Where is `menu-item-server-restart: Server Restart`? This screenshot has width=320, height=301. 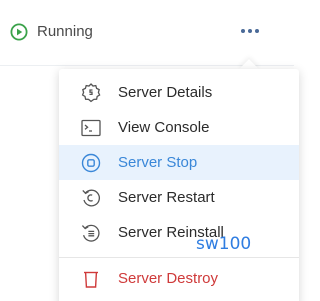 menu-item-server-restart: Server Restart is located at coordinates (179, 197).